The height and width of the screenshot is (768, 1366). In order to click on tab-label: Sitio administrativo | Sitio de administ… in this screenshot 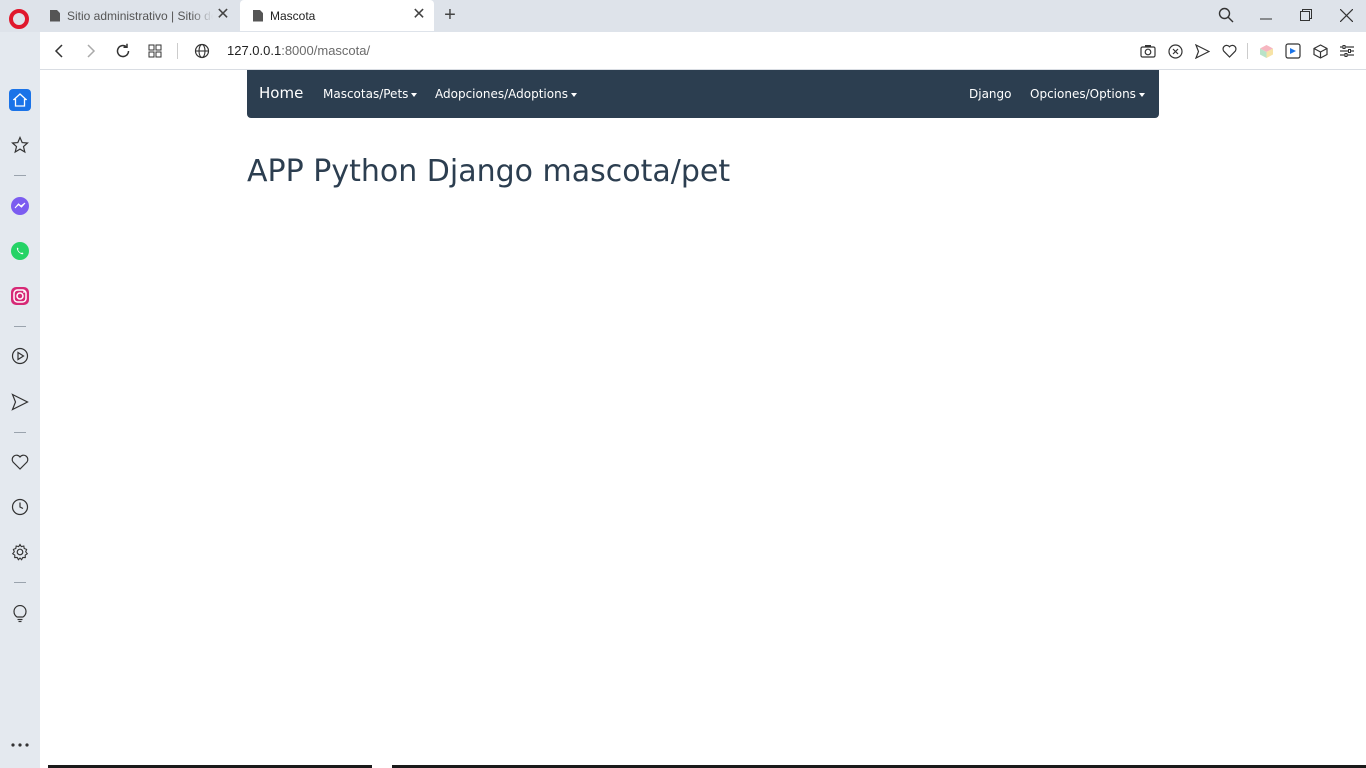, I will do `click(140, 15)`.